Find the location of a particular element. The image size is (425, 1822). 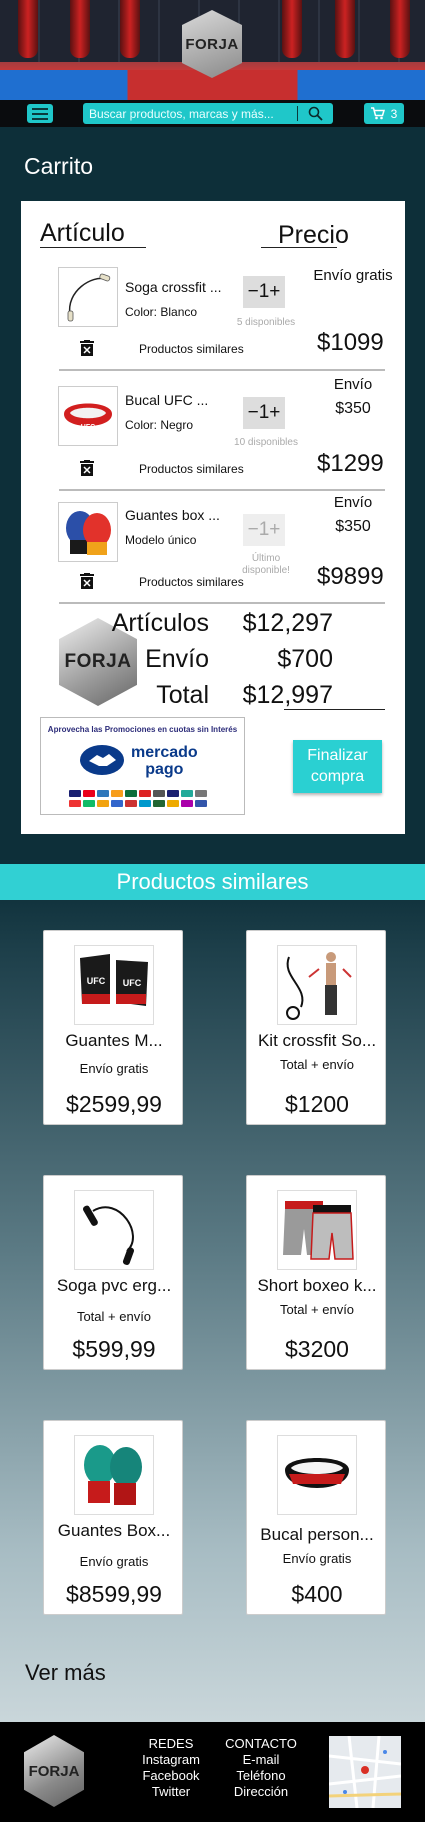

footer-link-address: Dirección is located at coordinates (261, 1792).